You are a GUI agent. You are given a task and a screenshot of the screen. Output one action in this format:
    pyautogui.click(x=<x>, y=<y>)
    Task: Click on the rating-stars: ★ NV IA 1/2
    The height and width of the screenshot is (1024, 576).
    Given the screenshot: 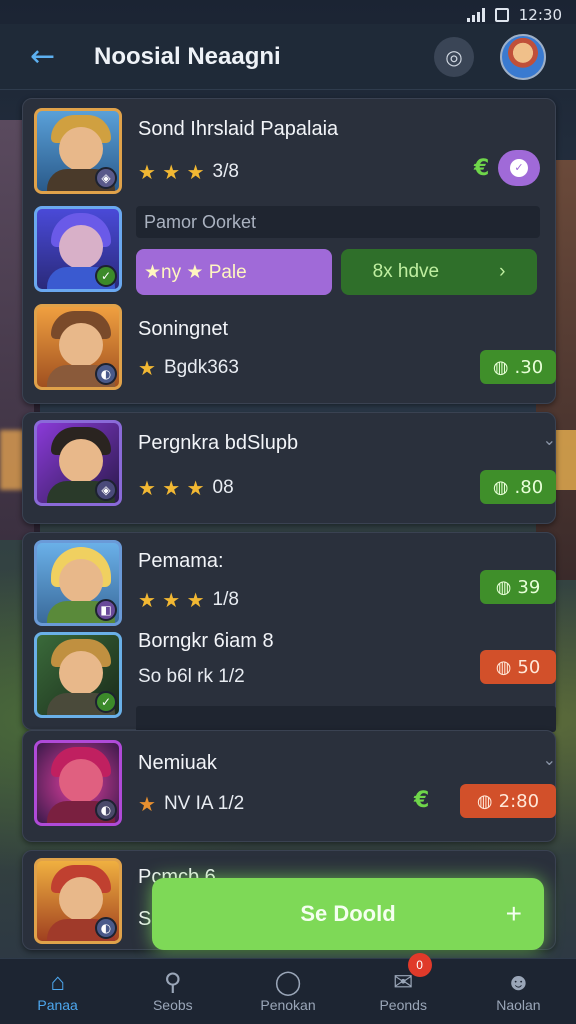 What is the action you would take?
    pyautogui.click(x=191, y=804)
    